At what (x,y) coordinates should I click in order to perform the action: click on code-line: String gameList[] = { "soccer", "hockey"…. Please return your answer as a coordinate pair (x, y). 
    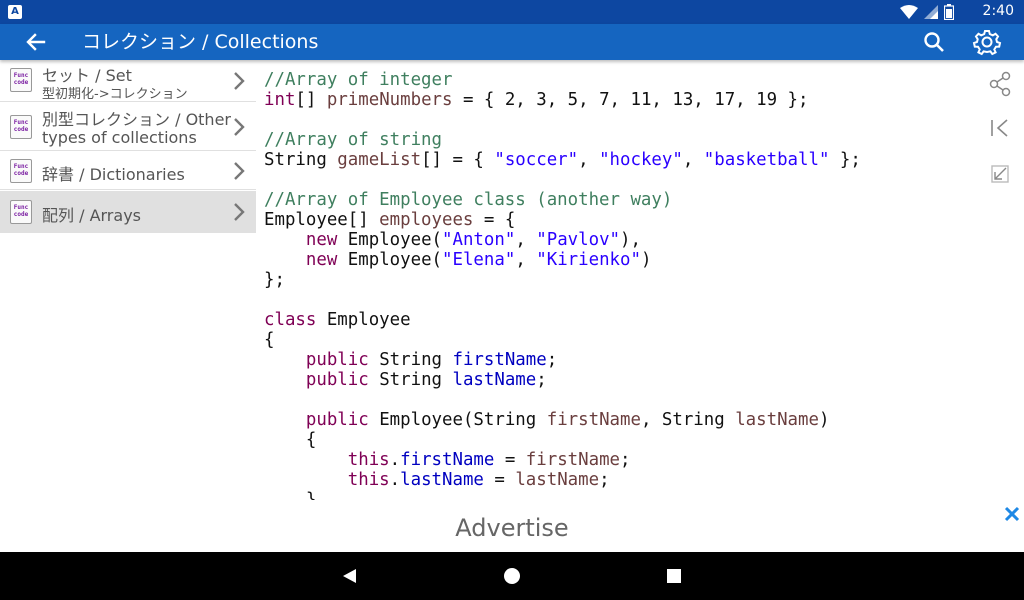
    Looking at the image, I should click on (614, 160).